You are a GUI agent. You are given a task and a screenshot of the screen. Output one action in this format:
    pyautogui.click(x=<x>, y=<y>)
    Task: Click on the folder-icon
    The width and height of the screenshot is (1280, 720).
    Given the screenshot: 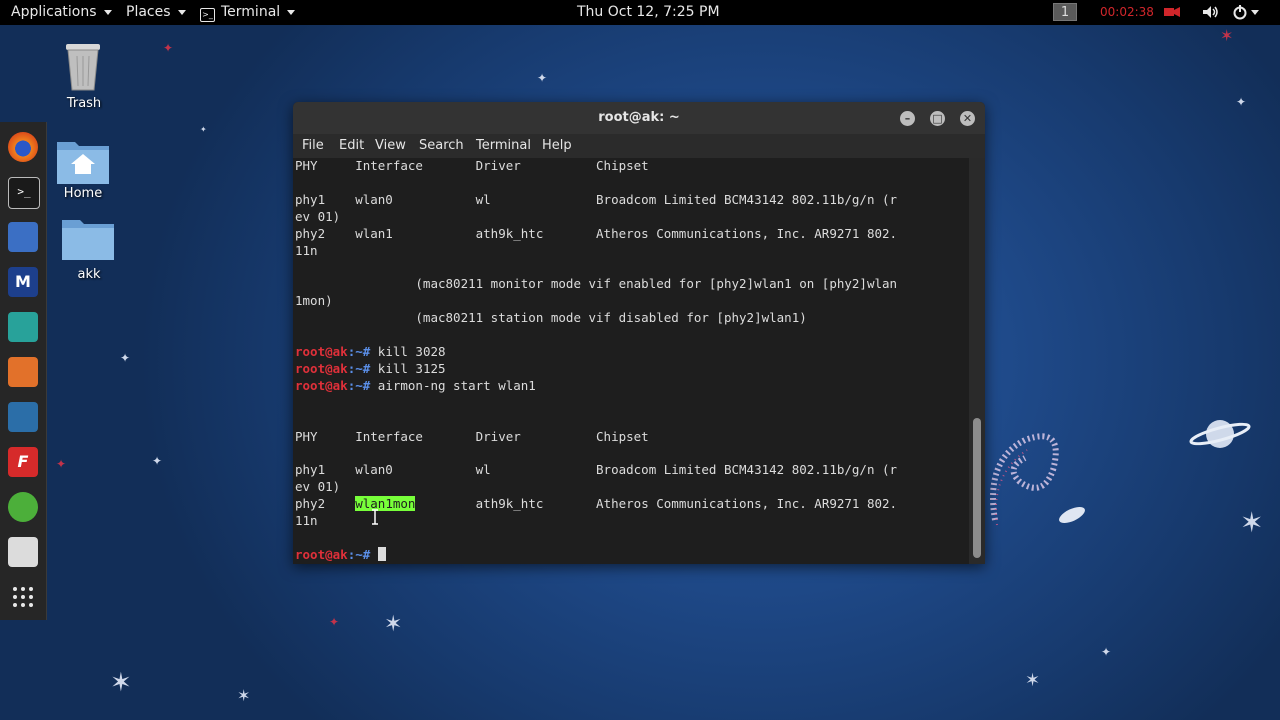 What is the action you would take?
    pyautogui.click(x=88, y=239)
    